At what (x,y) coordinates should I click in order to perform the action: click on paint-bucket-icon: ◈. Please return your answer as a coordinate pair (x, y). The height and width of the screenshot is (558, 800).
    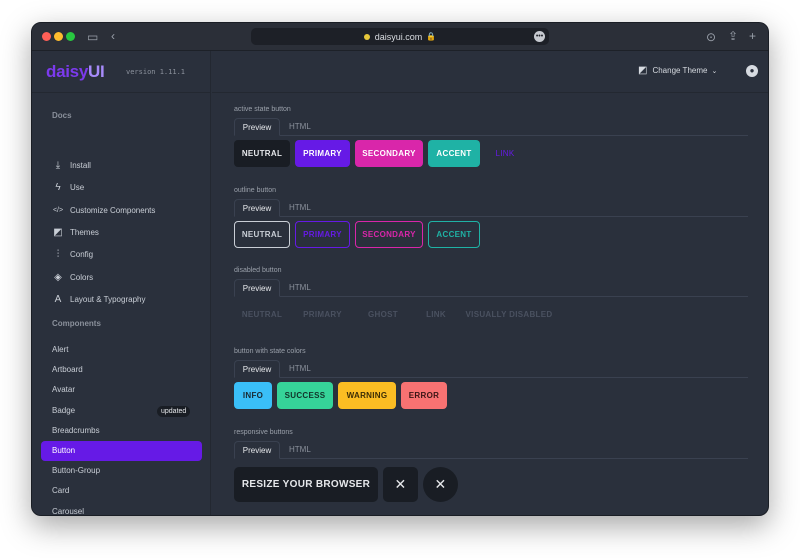
    Looking at the image, I should click on (58, 277).